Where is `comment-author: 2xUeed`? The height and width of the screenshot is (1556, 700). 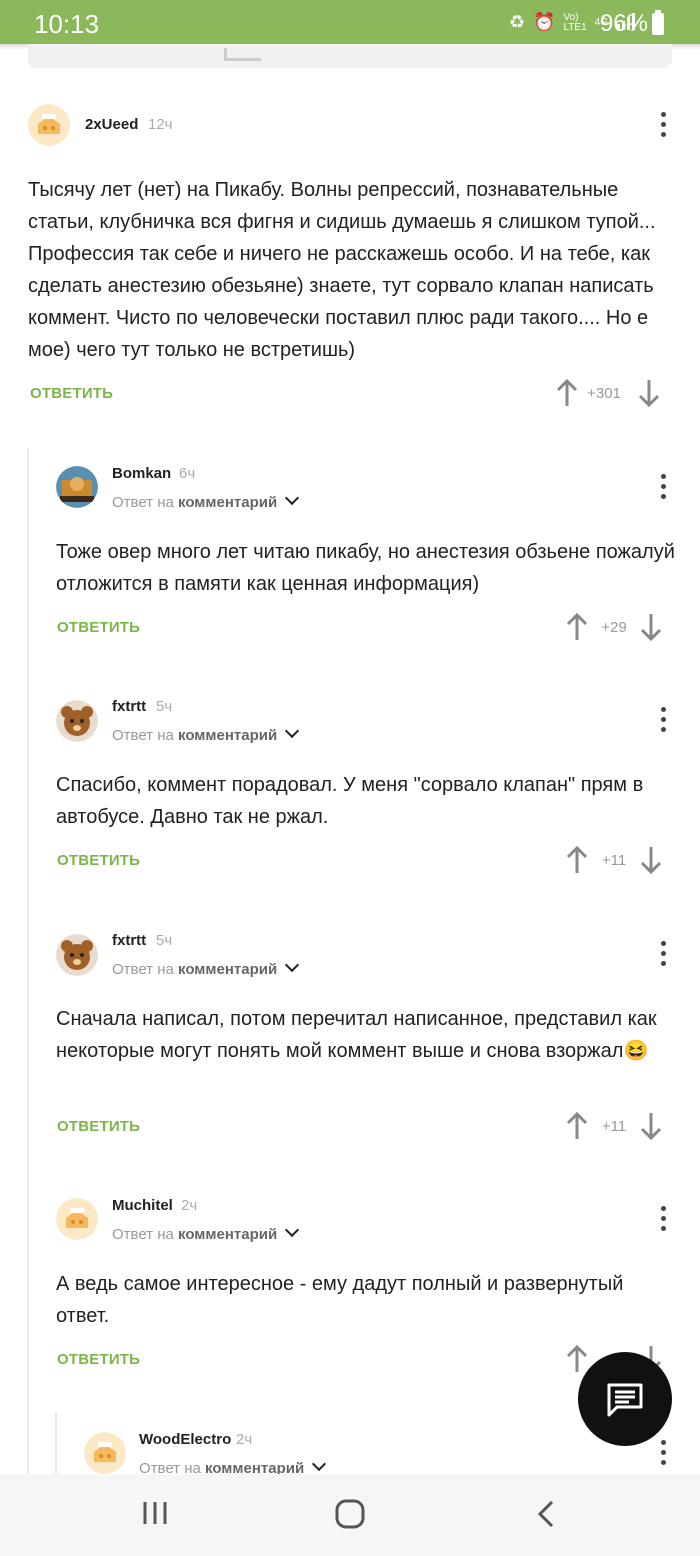 comment-author: 2xUeed is located at coordinates (111, 124).